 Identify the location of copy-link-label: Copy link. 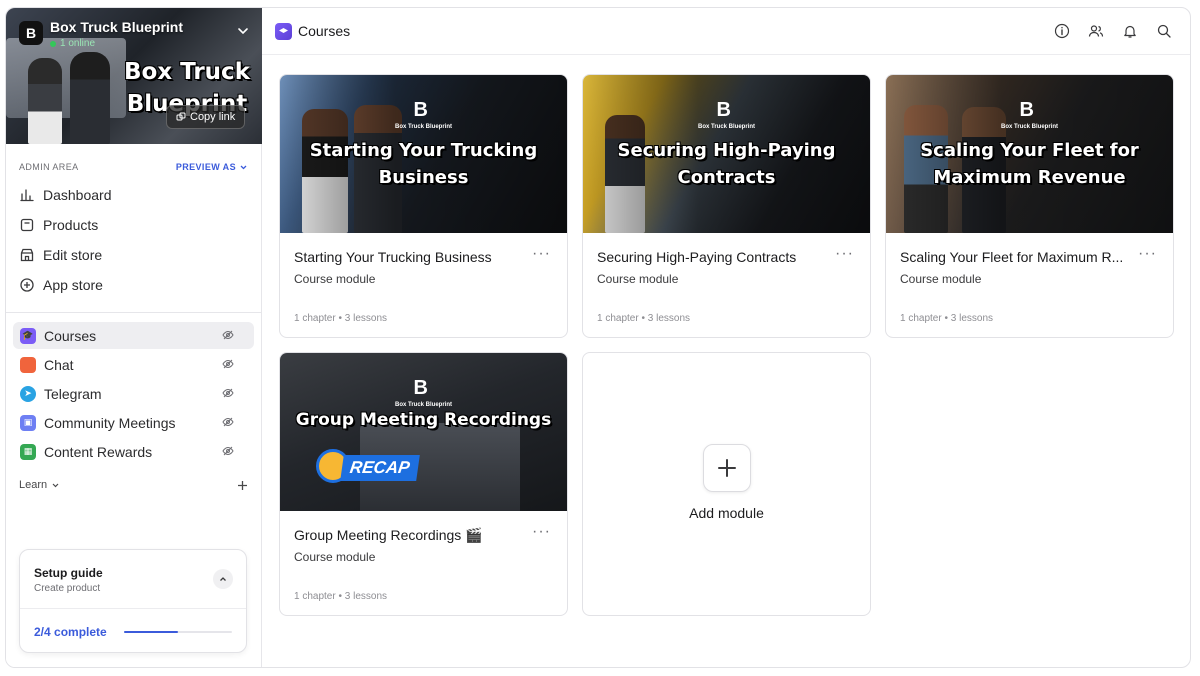
(213, 117).